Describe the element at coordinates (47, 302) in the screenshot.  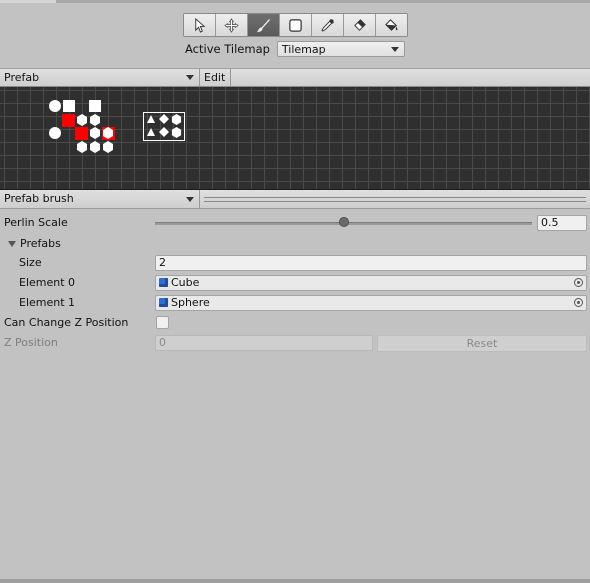
I see `element-1-label: Element 1` at that location.